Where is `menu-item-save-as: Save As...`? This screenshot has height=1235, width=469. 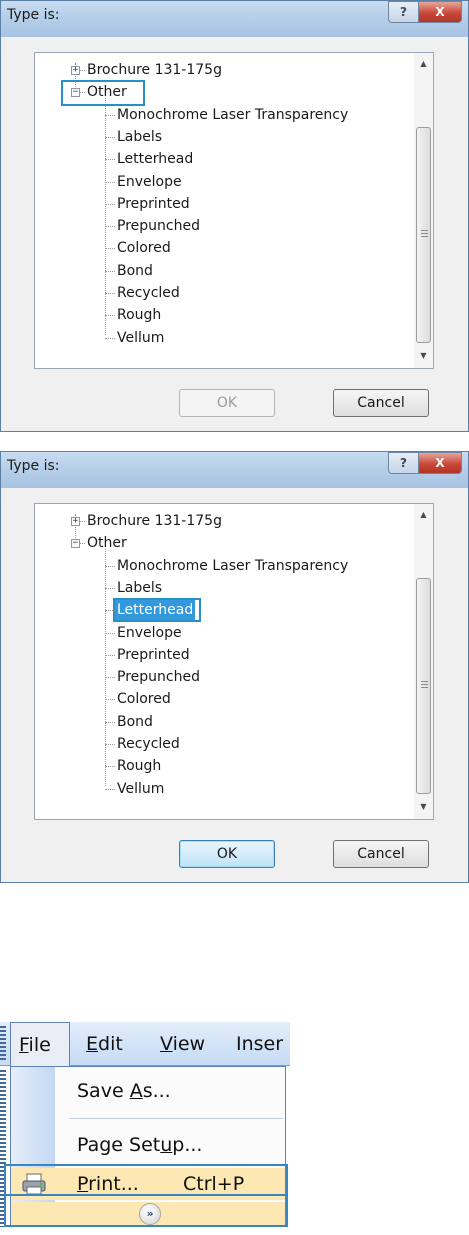
menu-item-save-as: Save As... is located at coordinates (148, 1091).